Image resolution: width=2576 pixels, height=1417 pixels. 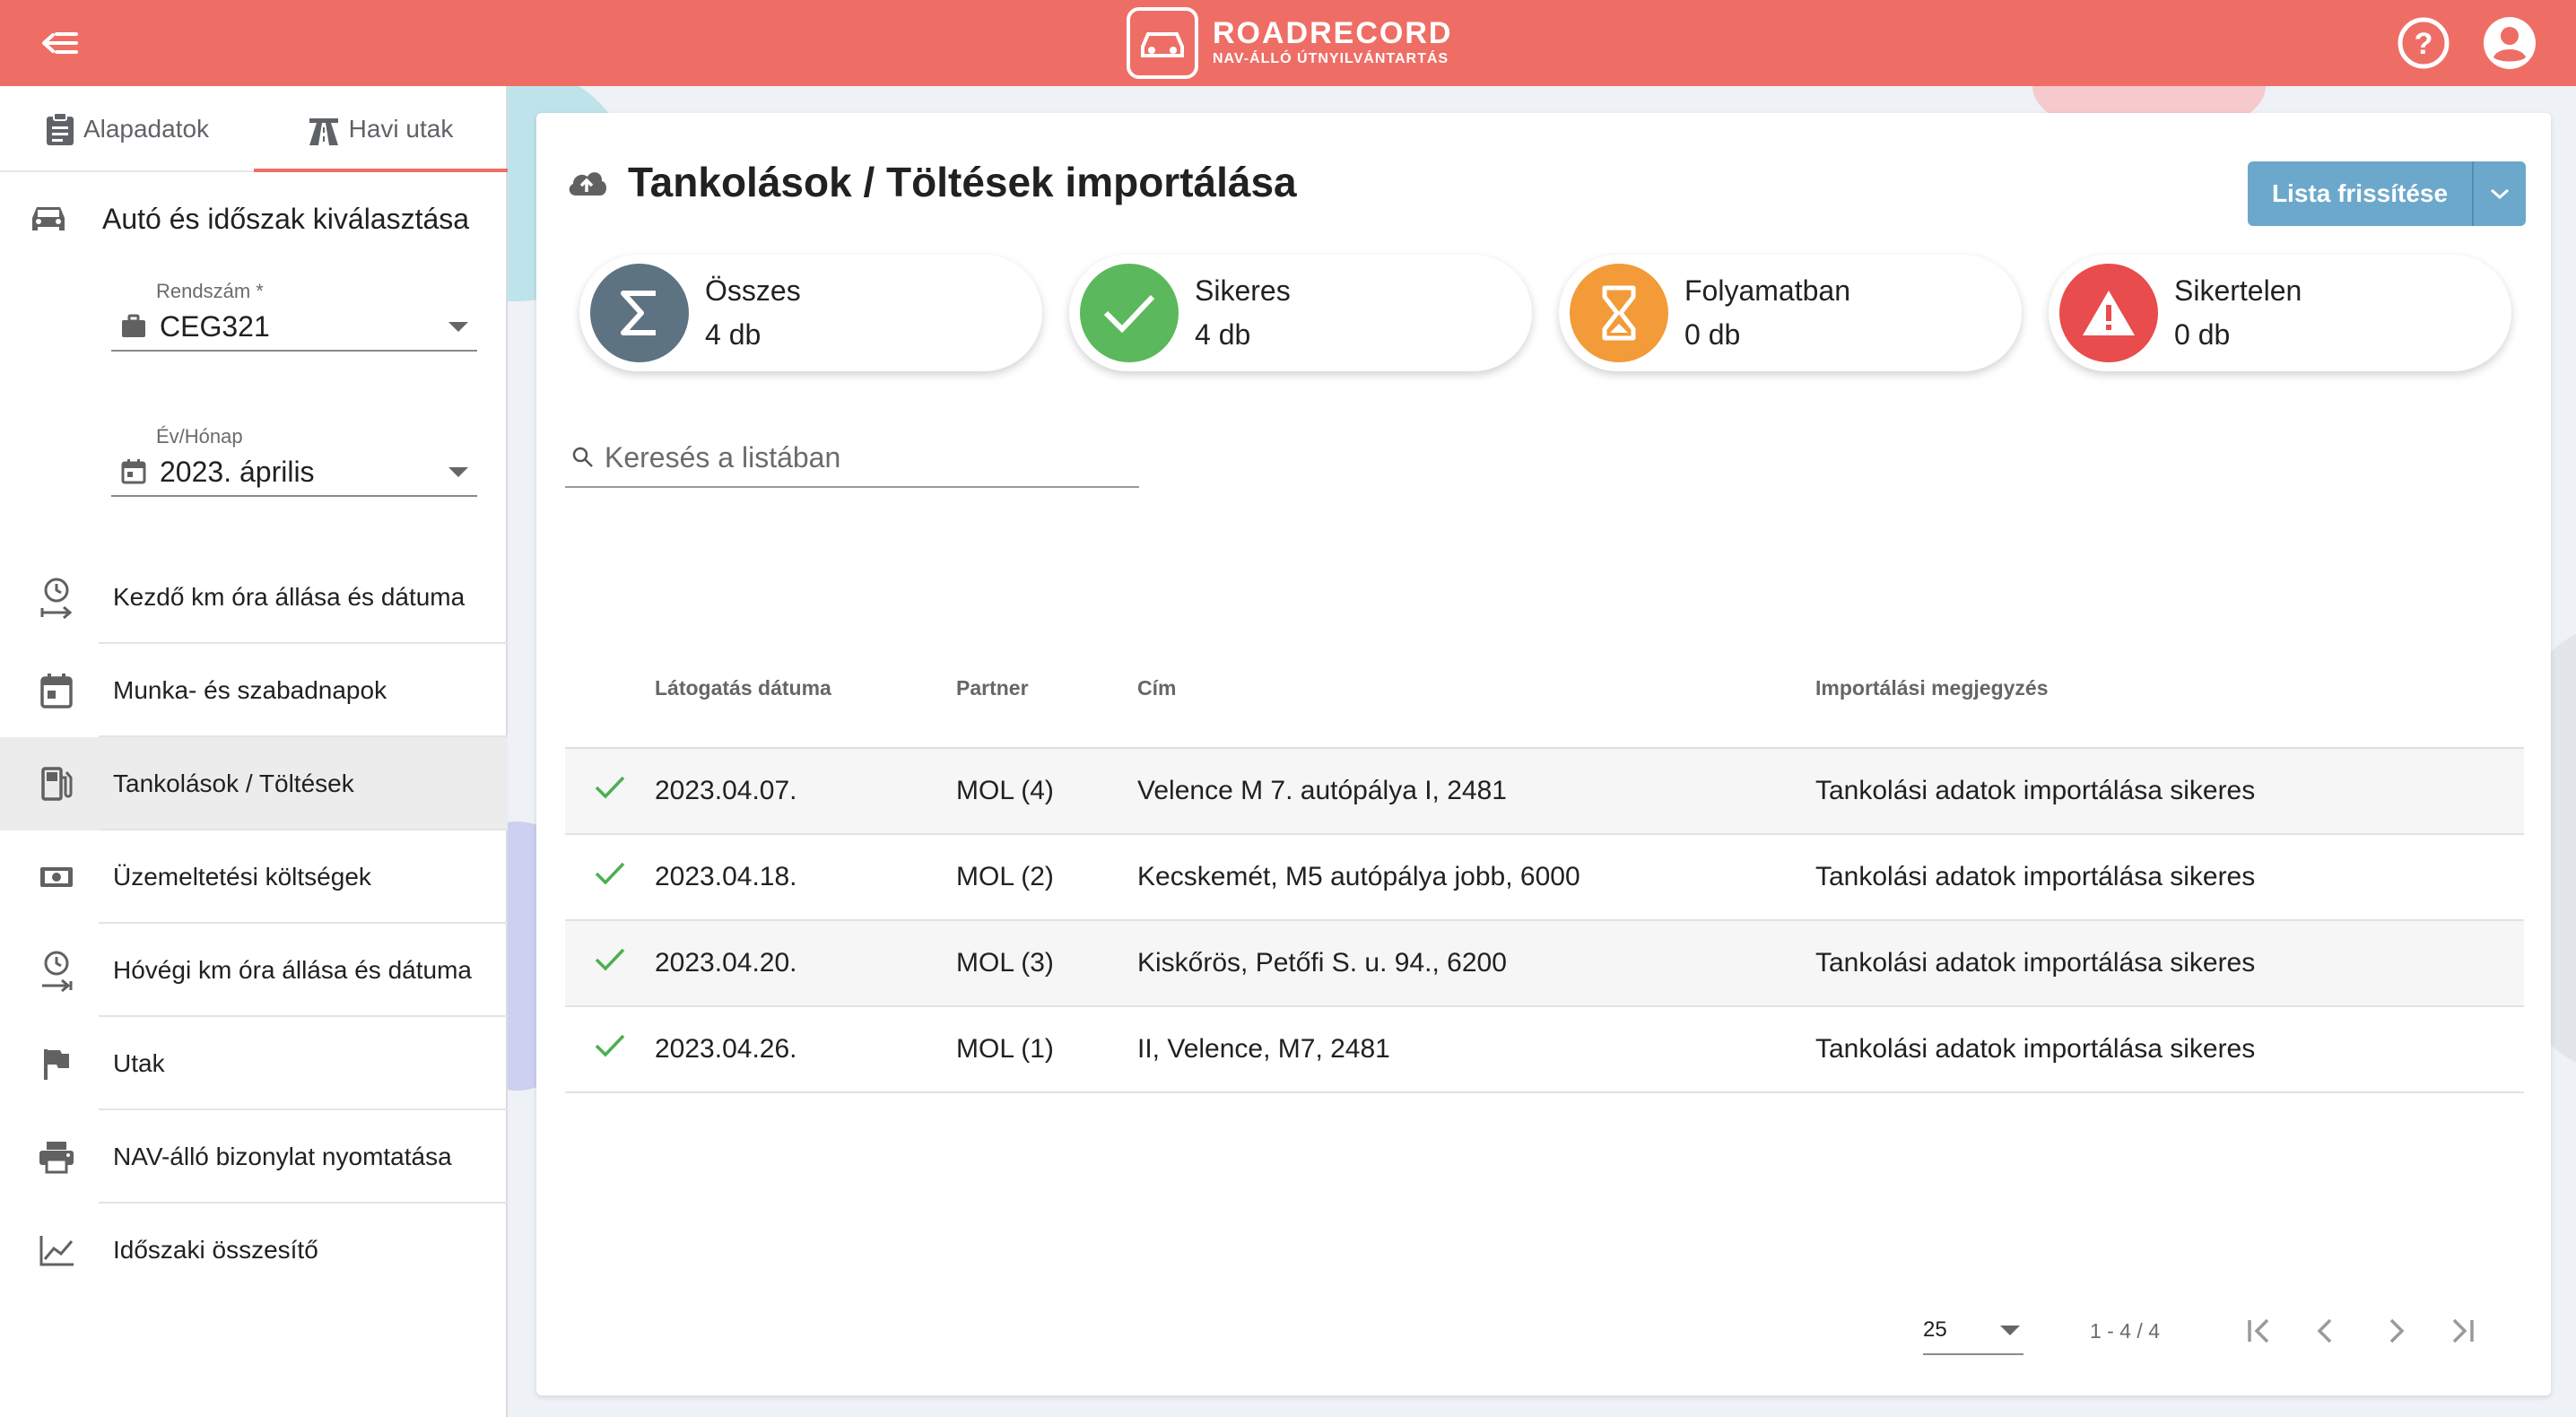 What do you see at coordinates (242, 877) in the screenshot?
I see `sidebar-item-label: Üzemeltetési költségek` at bounding box center [242, 877].